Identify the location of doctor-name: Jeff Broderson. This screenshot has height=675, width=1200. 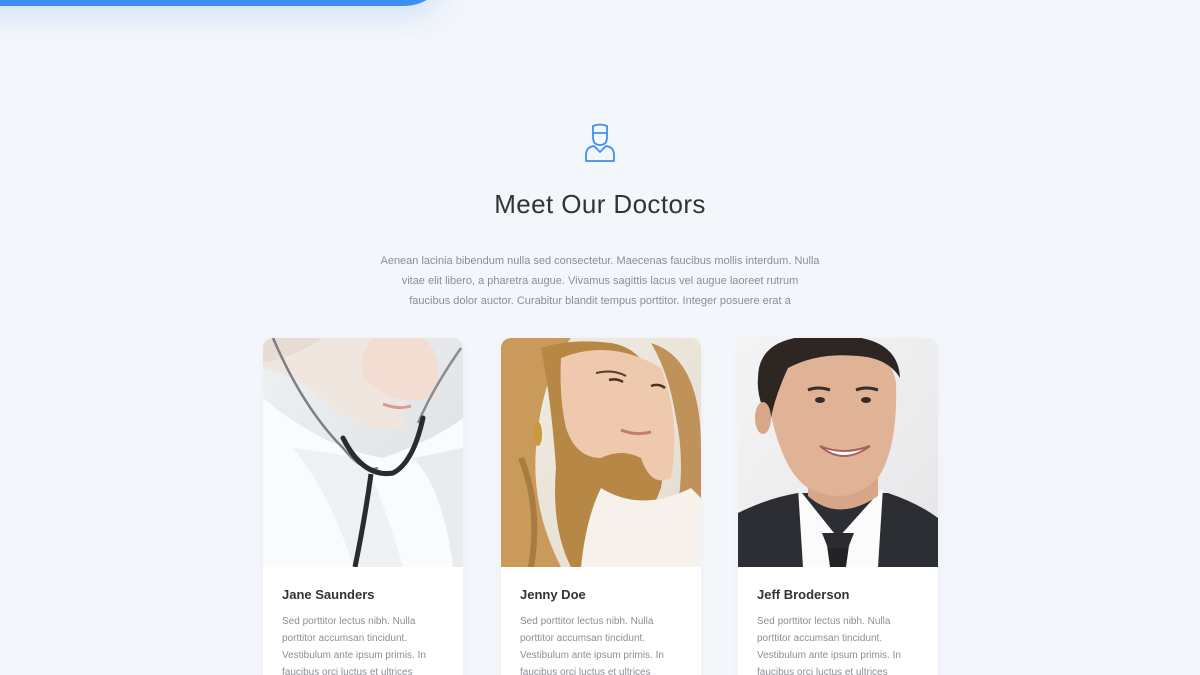
(838, 595).